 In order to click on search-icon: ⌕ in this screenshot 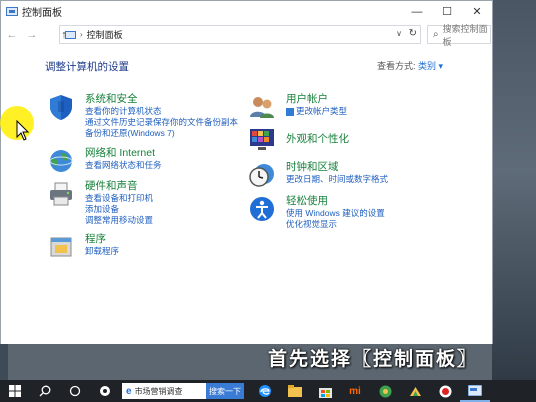, I will do `click(436, 34)`.